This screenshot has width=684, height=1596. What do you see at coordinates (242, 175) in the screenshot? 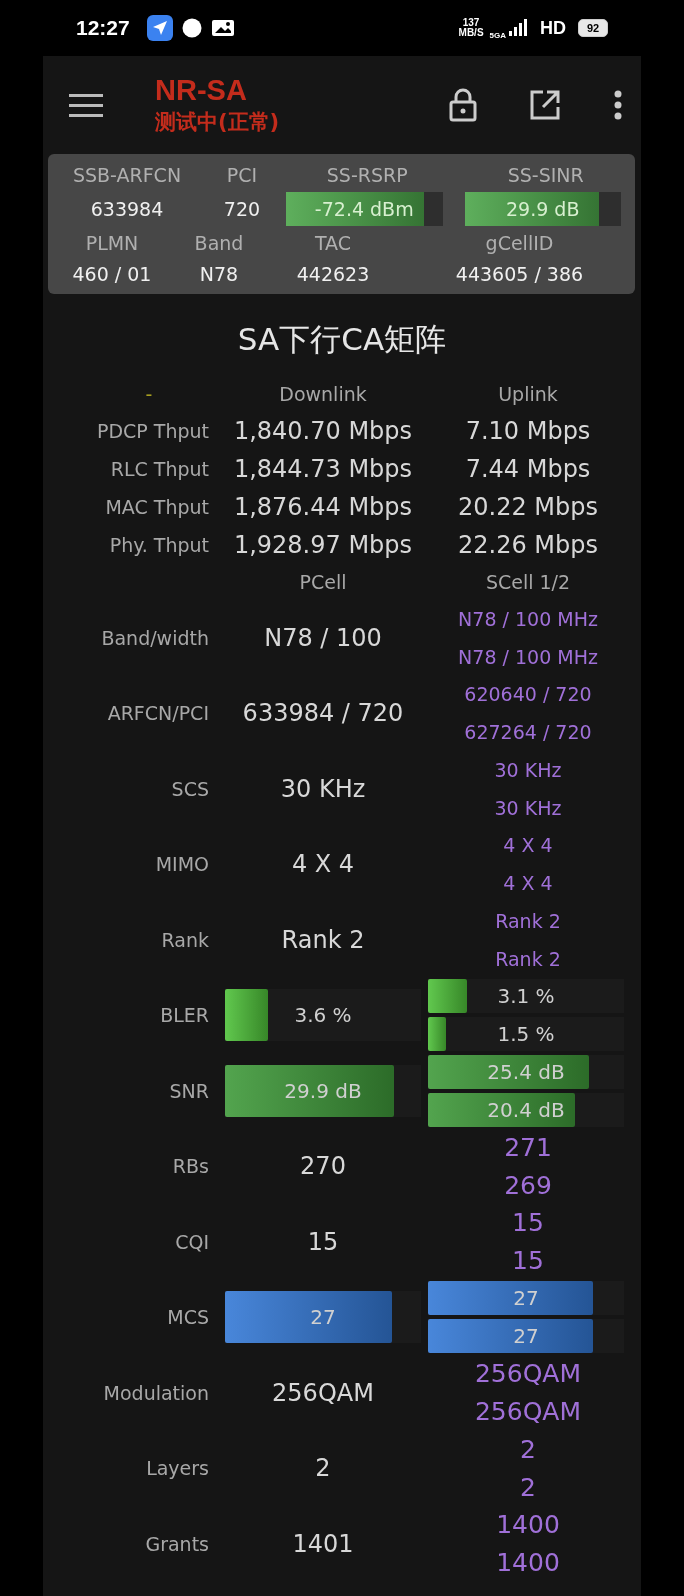
I see `field-label: PCI` at bounding box center [242, 175].